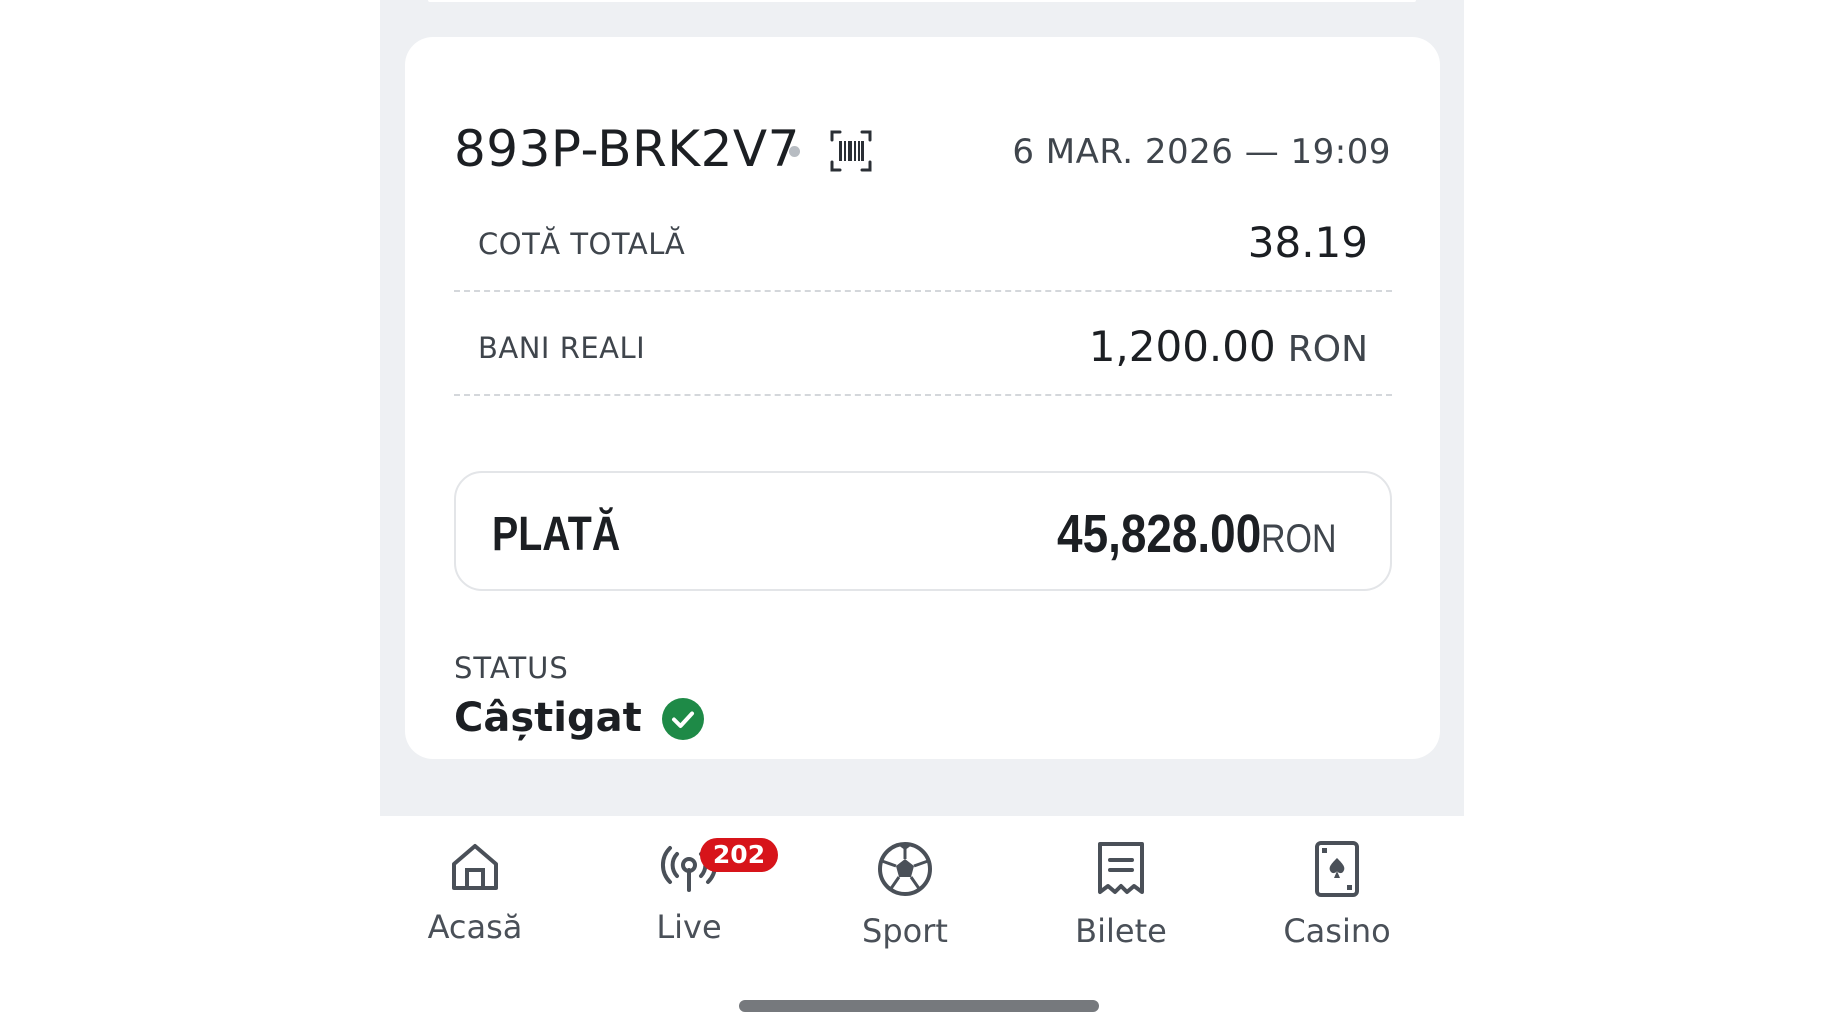 The height and width of the screenshot is (1034, 1838). What do you see at coordinates (905, 869) in the screenshot?
I see `soccer-ball-icon` at bounding box center [905, 869].